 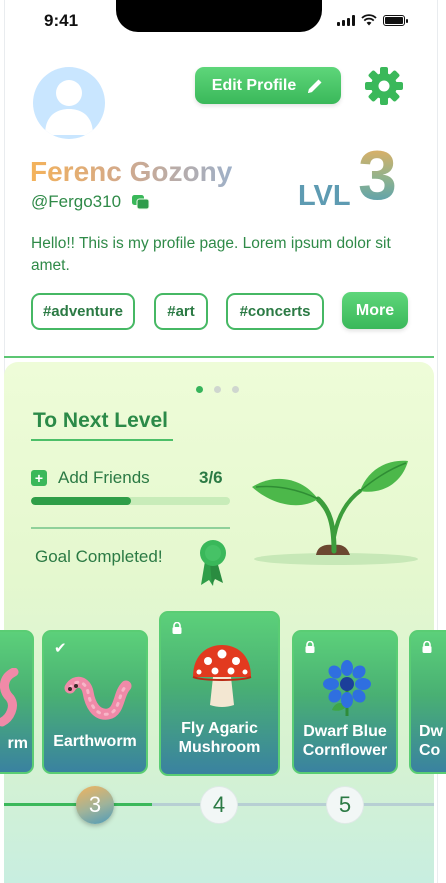 What do you see at coordinates (375, 310) in the screenshot?
I see `more-tags-button: More` at bounding box center [375, 310].